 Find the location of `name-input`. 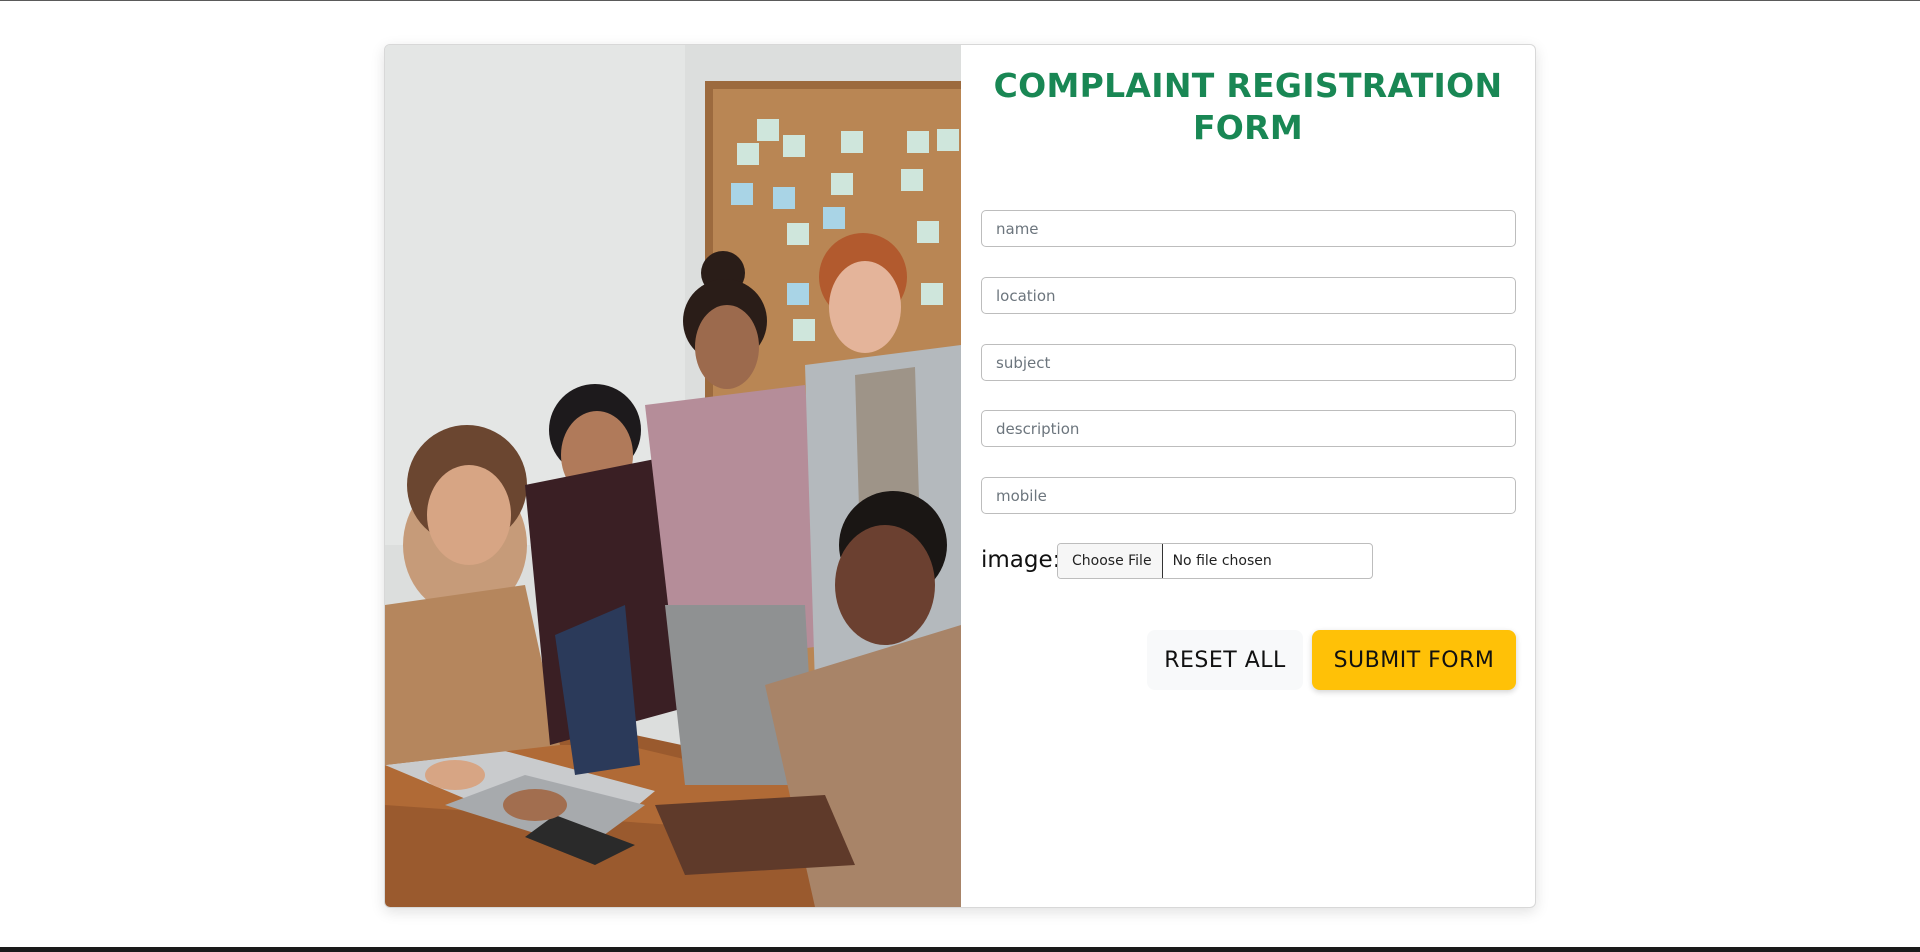

name-input is located at coordinates (1248, 228).